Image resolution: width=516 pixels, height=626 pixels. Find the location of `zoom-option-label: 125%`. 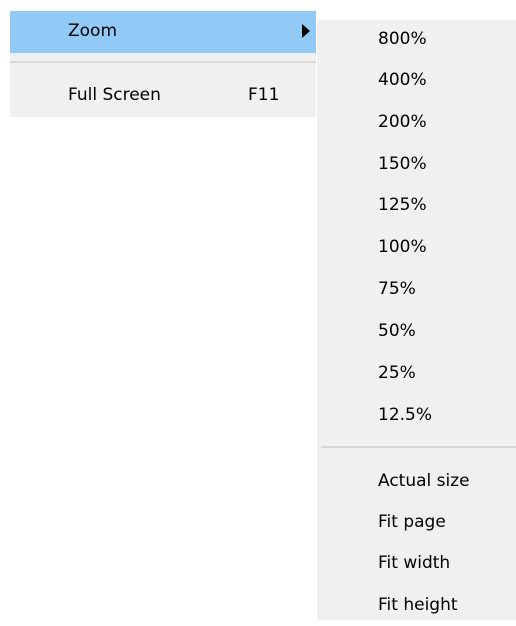

zoom-option-label: 125% is located at coordinates (402, 205).